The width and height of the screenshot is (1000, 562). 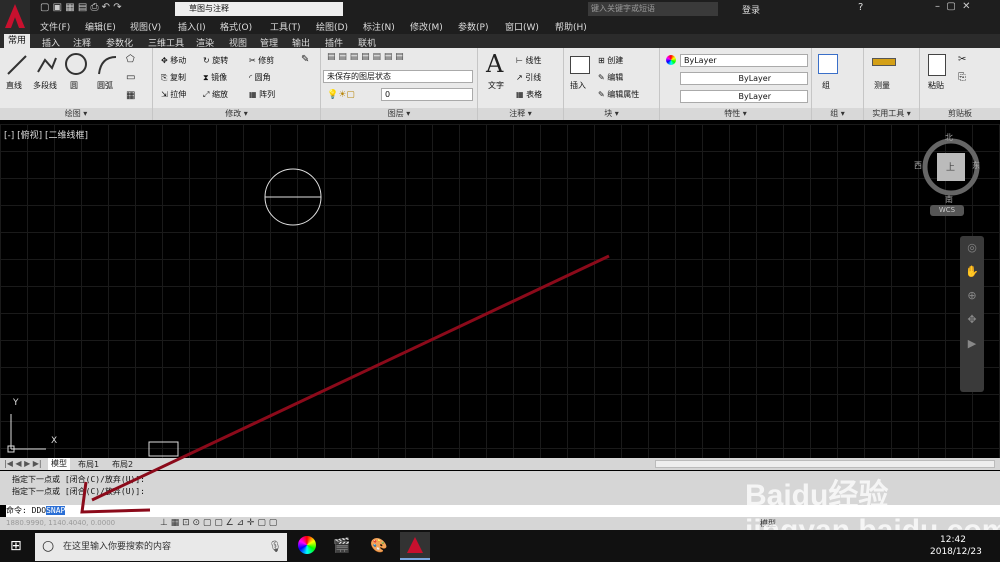 I want to click on windows-start-icon: ⊞, so click(x=16, y=546).